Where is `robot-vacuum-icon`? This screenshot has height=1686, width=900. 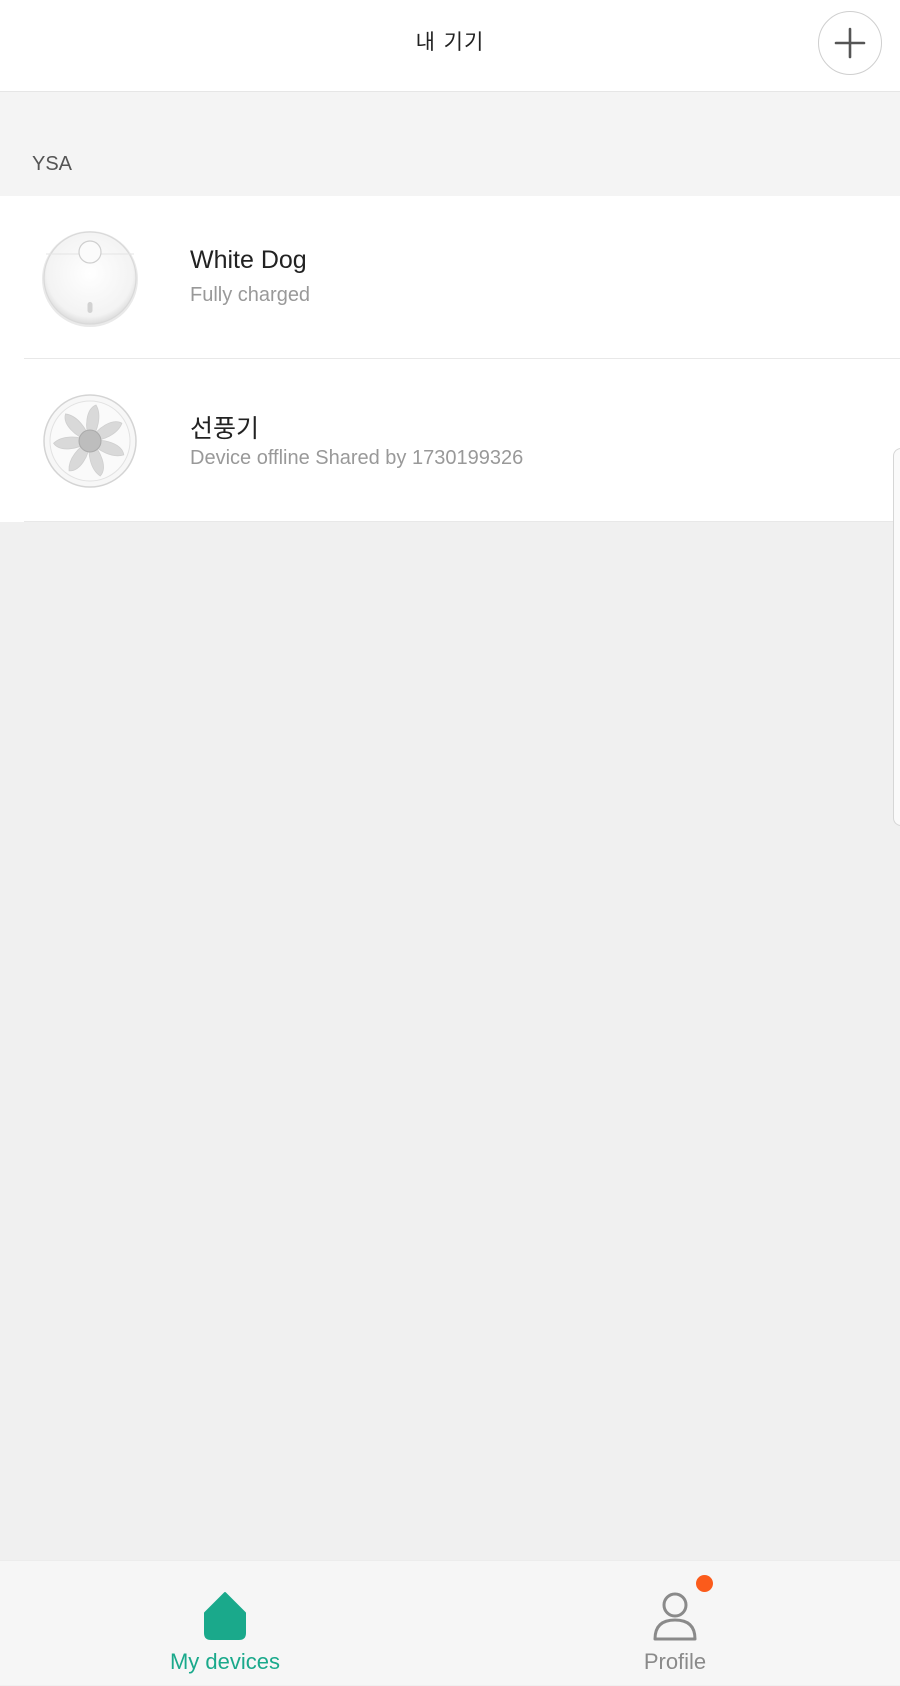 robot-vacuum-icon is located at coordinates (90, 279).